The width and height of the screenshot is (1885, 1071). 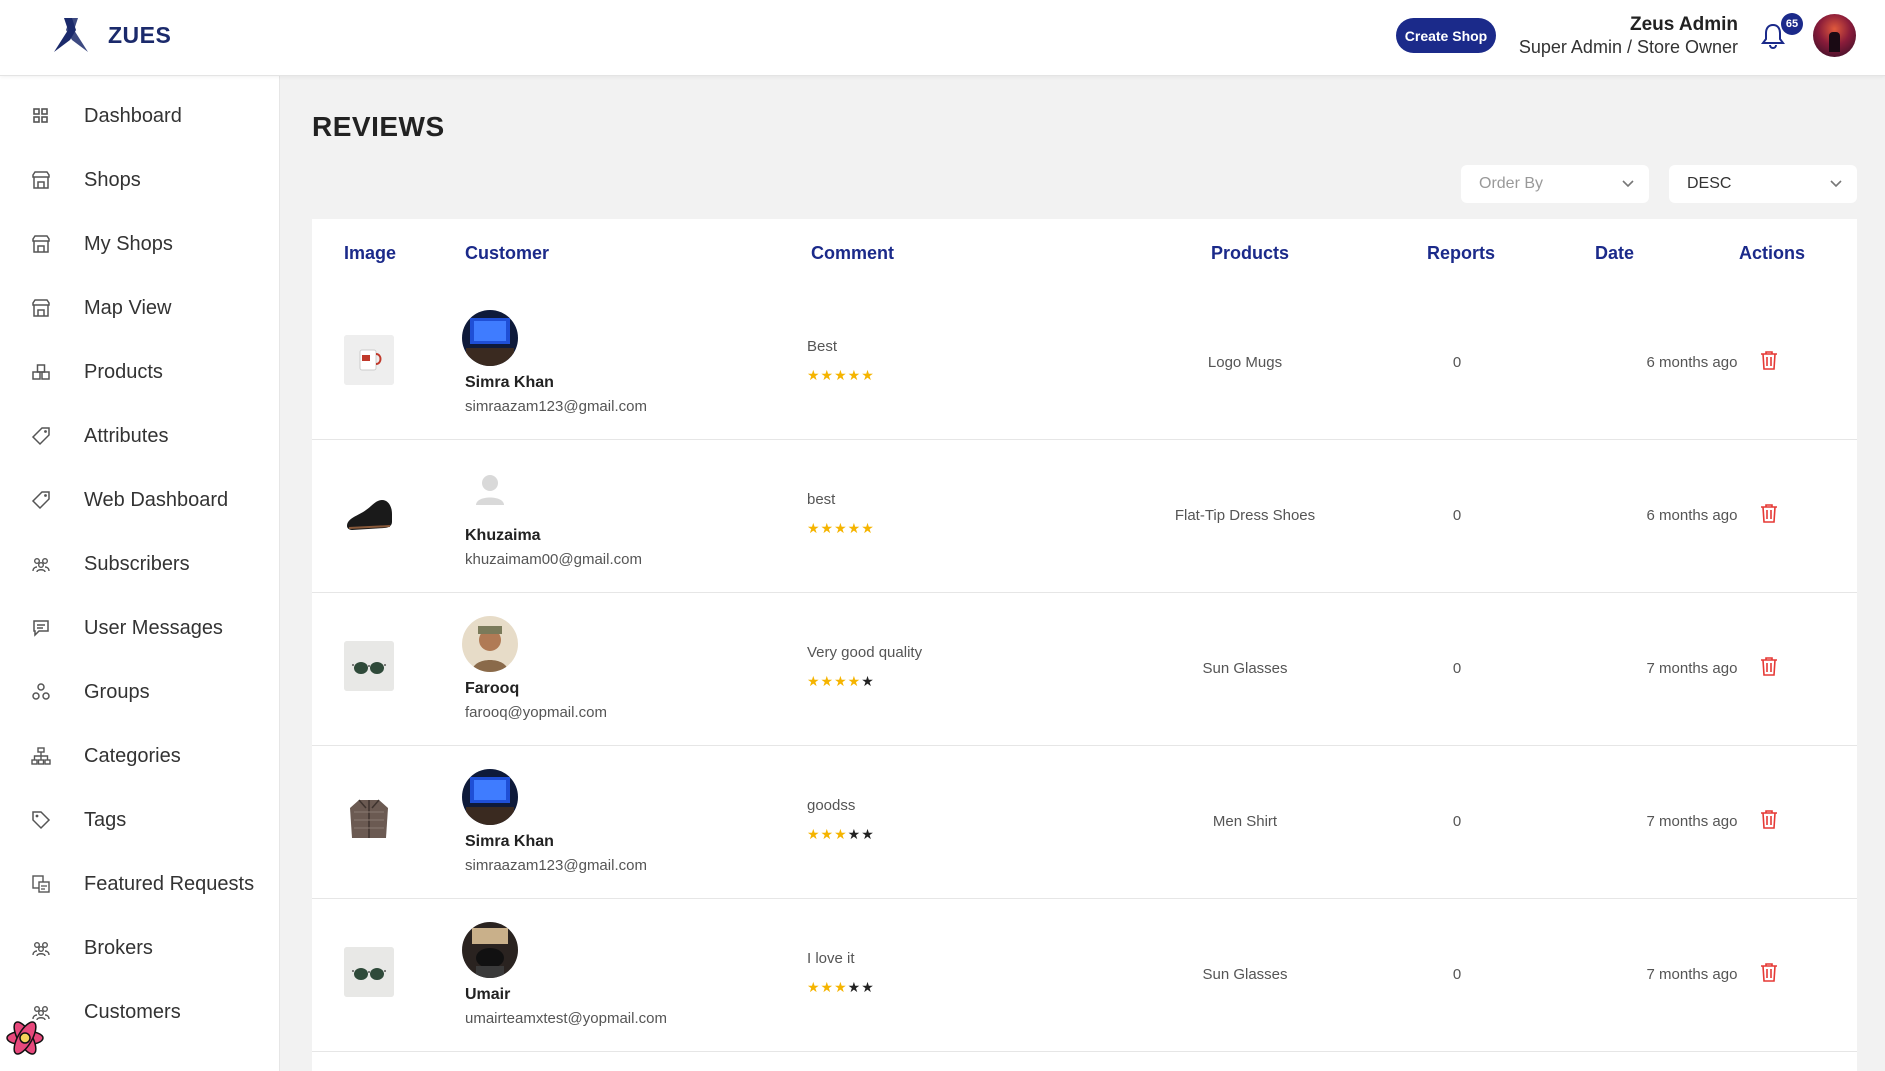 What do you see at coordinates (556, 865) in the screenshot?
I see `customer-email: simraazam123@gmail.com` at bounding box center [556, 865].